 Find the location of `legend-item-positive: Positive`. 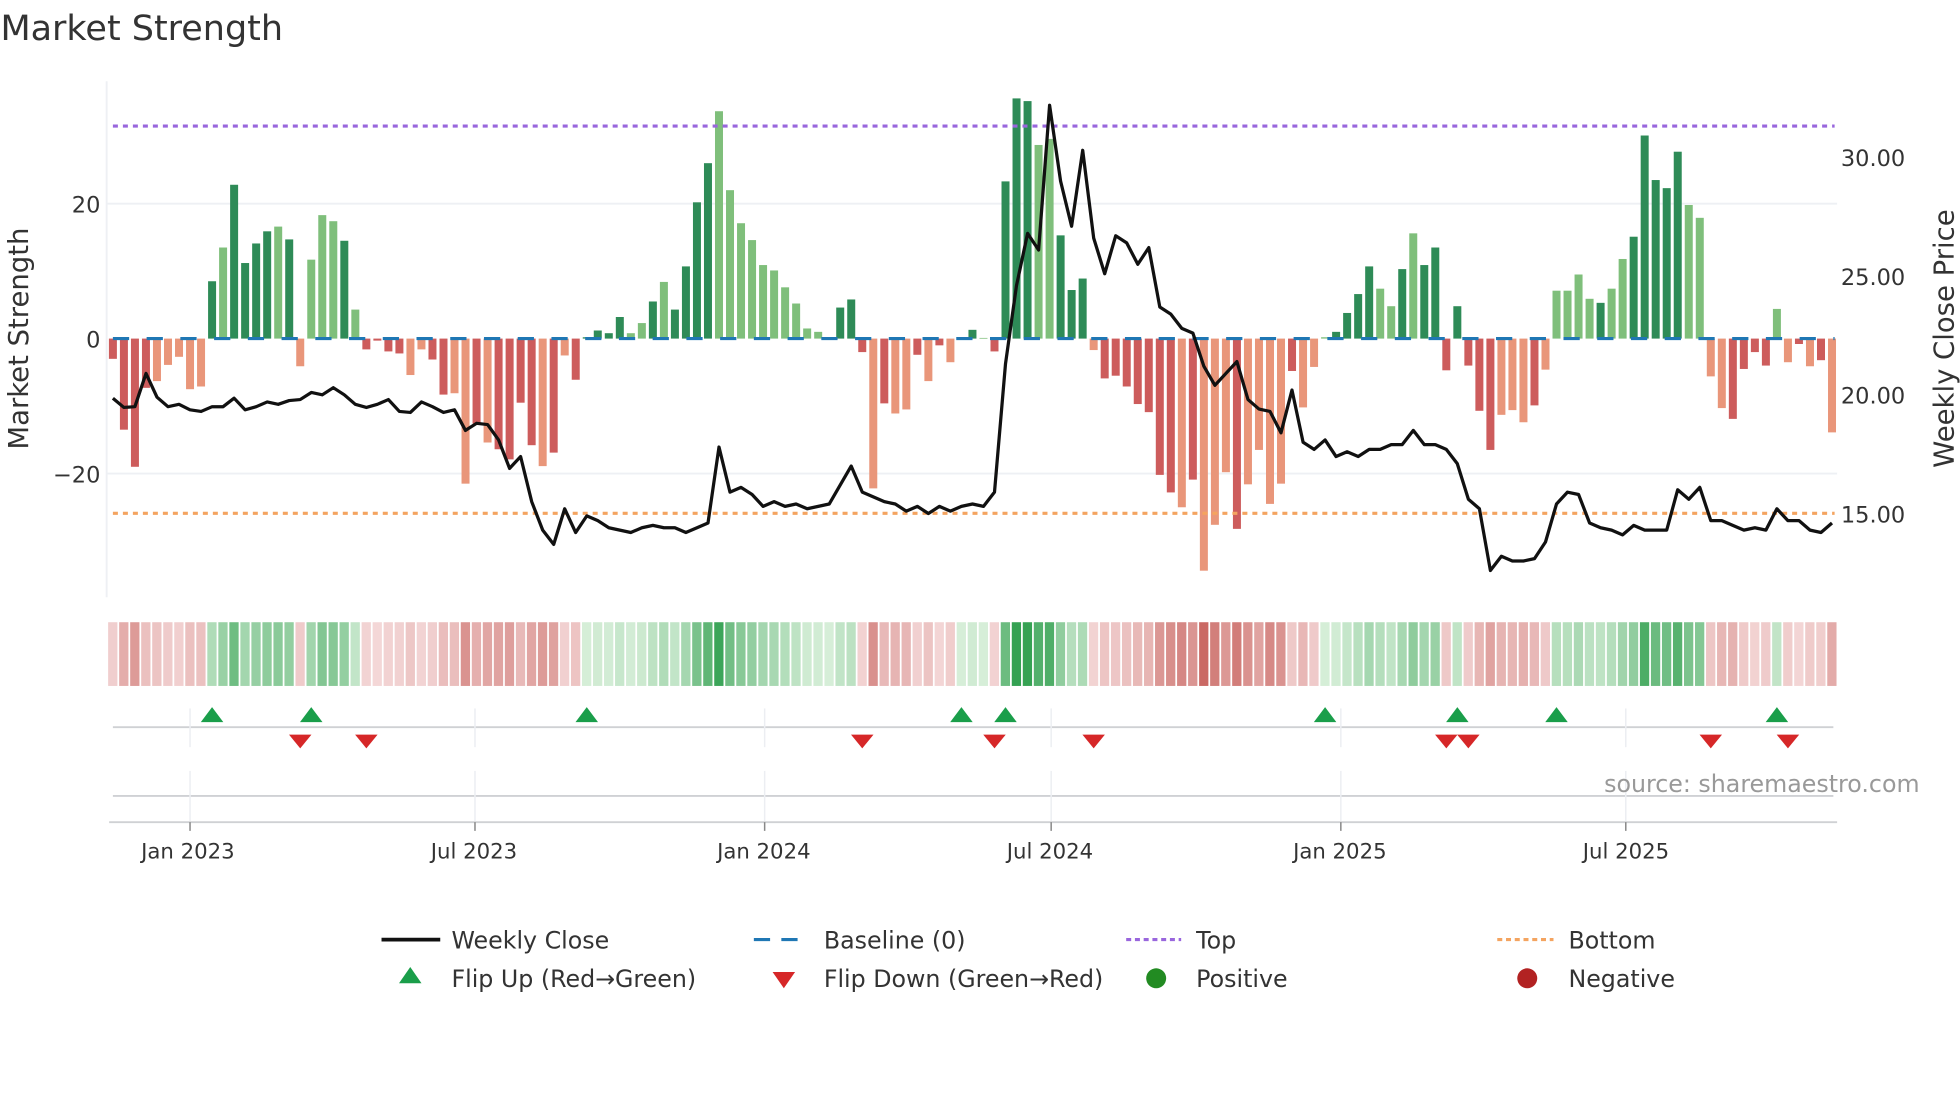

legend-item-positive: Positive is located at coordinates (1217, 979).